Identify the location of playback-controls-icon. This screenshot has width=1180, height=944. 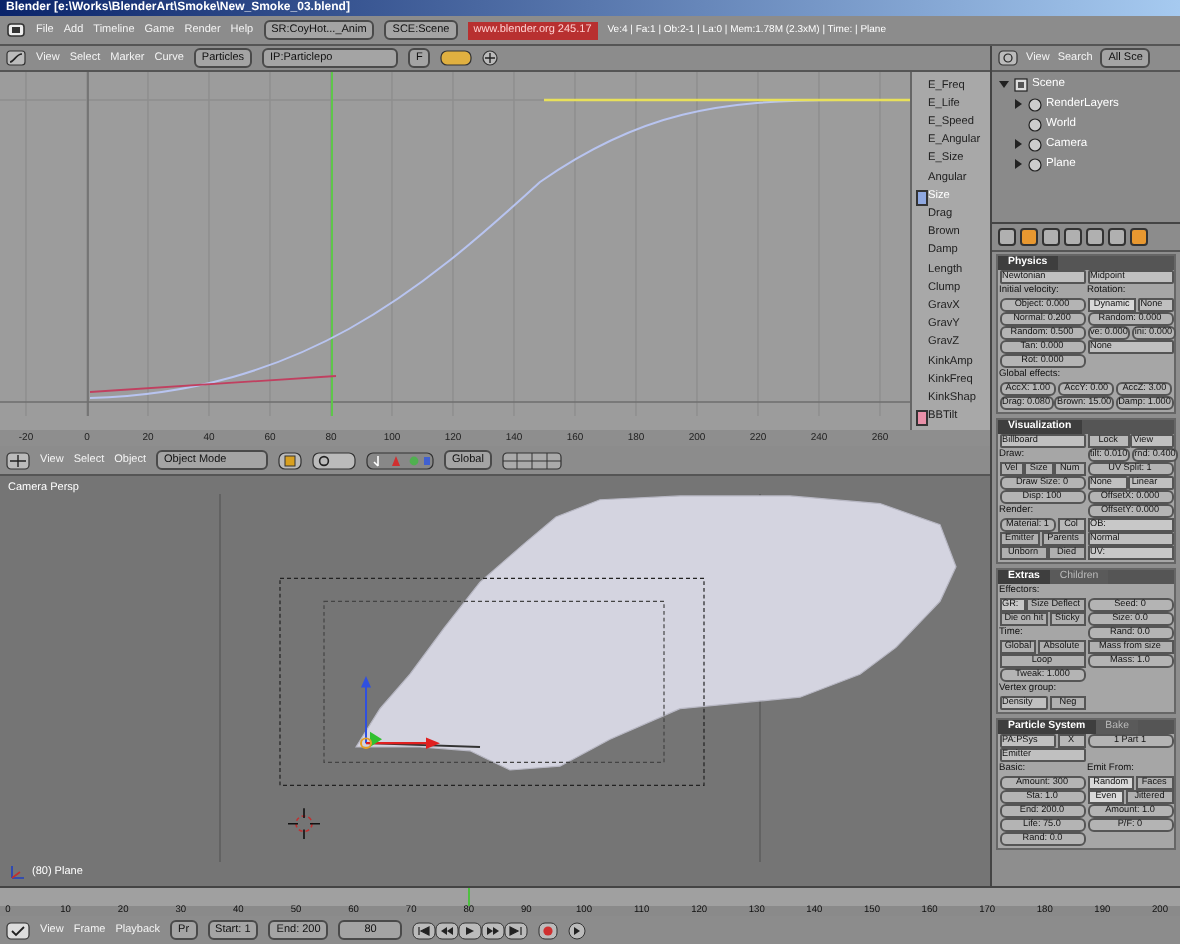
(470, 930).